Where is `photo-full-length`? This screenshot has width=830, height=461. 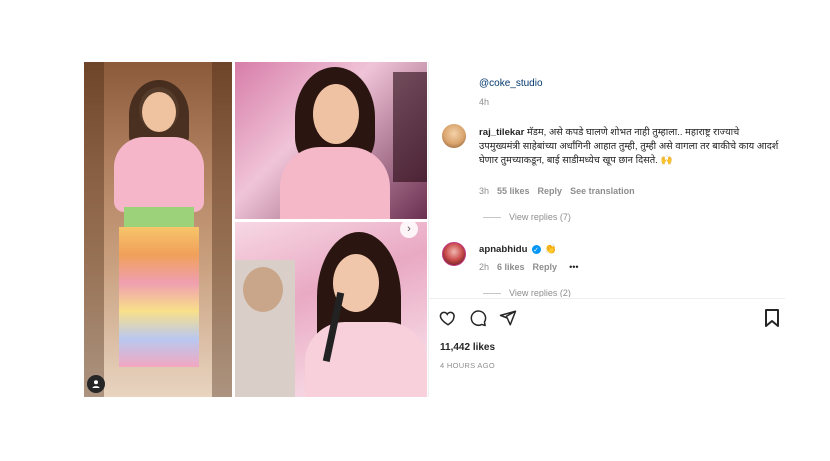
photo-full-length is located at coordinates (158, 229).